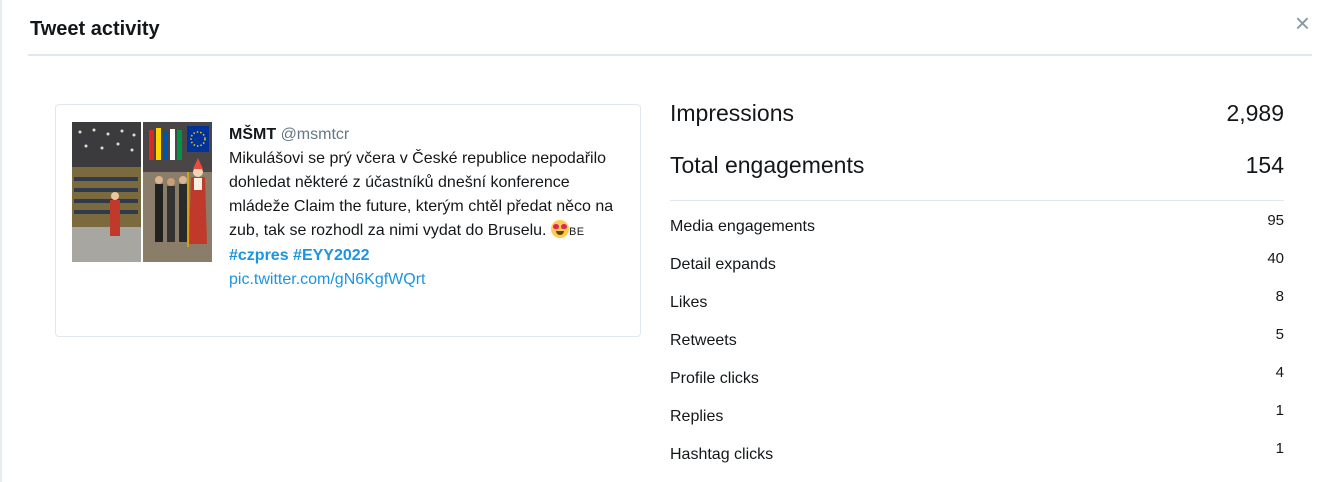 The image size is (1317, 482). Describe the element at coordinates (977, 448) in the screenshot. I see `stat-row: Hashtag clicks 1` at that location.